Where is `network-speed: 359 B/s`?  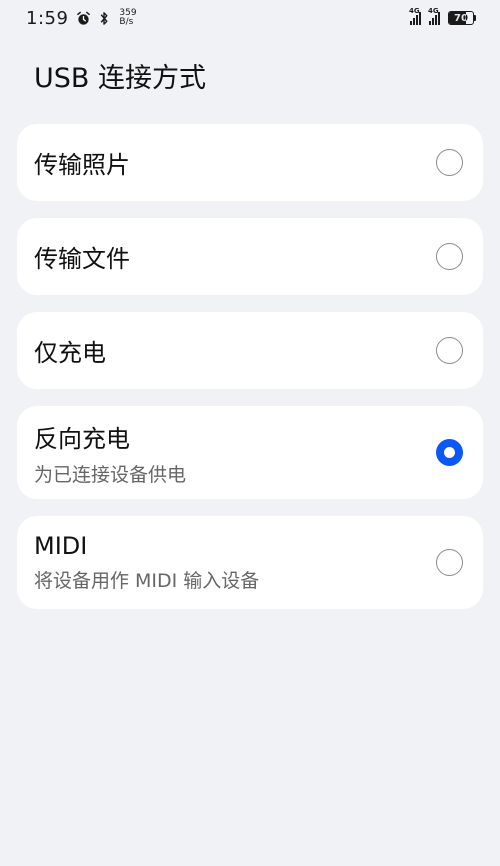 network-speed: 359 B/s is located at coordinates (127, 18).